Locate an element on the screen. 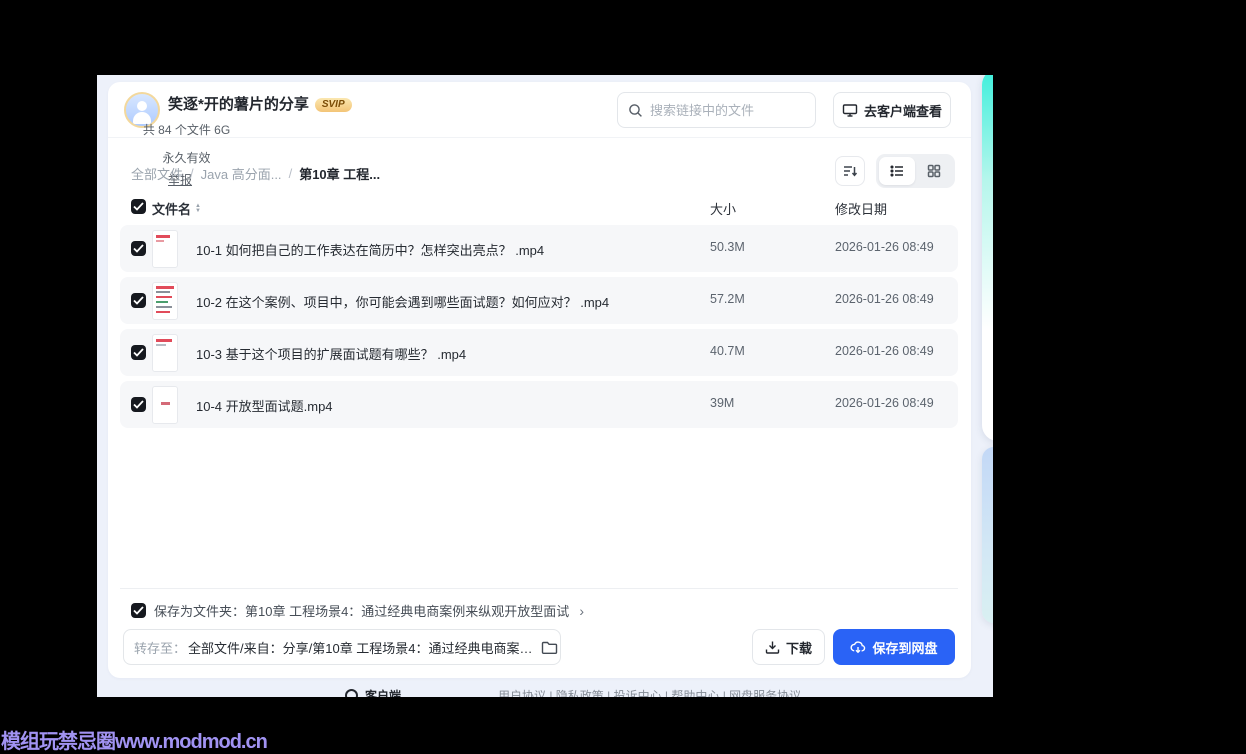 Image resolution: width=1246 pixels, height=754 pixels. file-size: 57.2M is located at coordinates (727, 299).